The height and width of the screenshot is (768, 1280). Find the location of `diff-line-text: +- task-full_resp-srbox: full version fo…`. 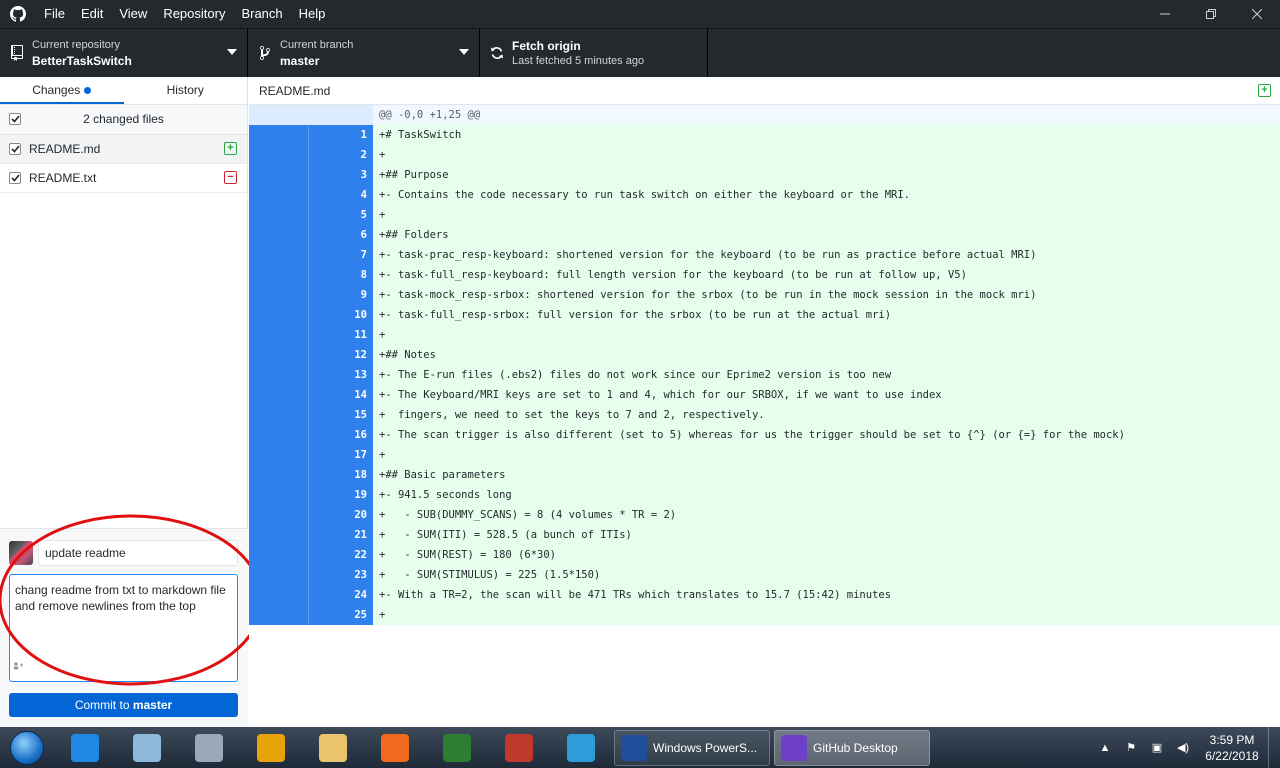

diff-line-text: +- task-full_resp-srbox: full version fo… is located at coordinates (826, 315).